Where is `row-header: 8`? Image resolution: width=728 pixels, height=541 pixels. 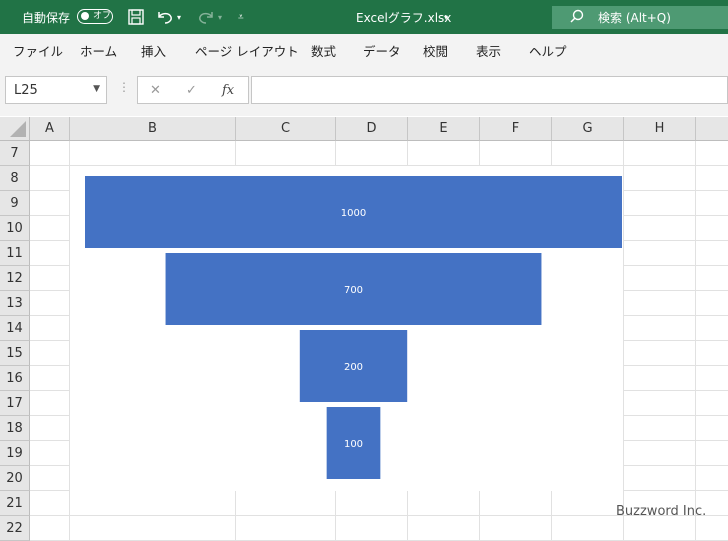 row-header: 8 is located at coordinates (15, 178).